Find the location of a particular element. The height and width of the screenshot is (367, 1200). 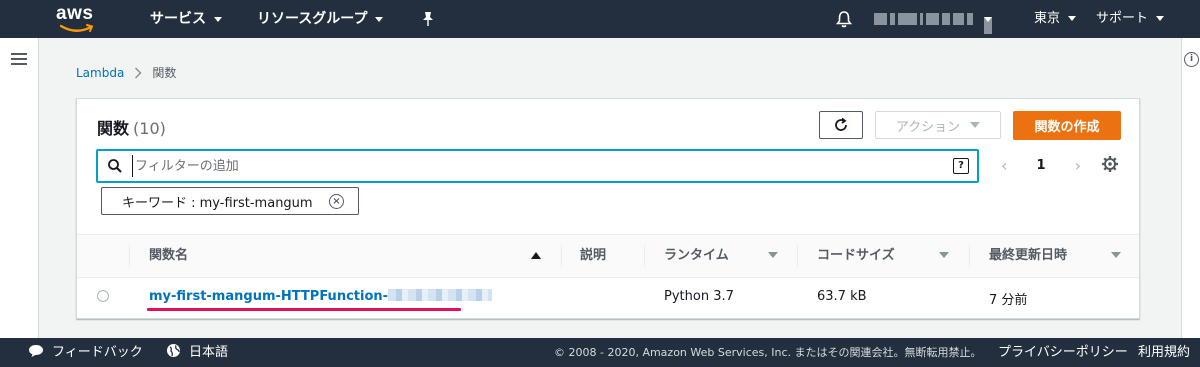

chevron-left-icon: ‹ is located at coordinates (1004, 165).